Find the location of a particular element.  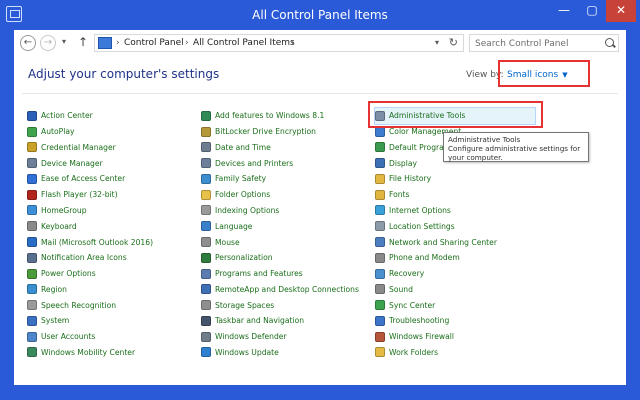

control-panel-item: Devices and Printers is located at coordinates (280, 163).